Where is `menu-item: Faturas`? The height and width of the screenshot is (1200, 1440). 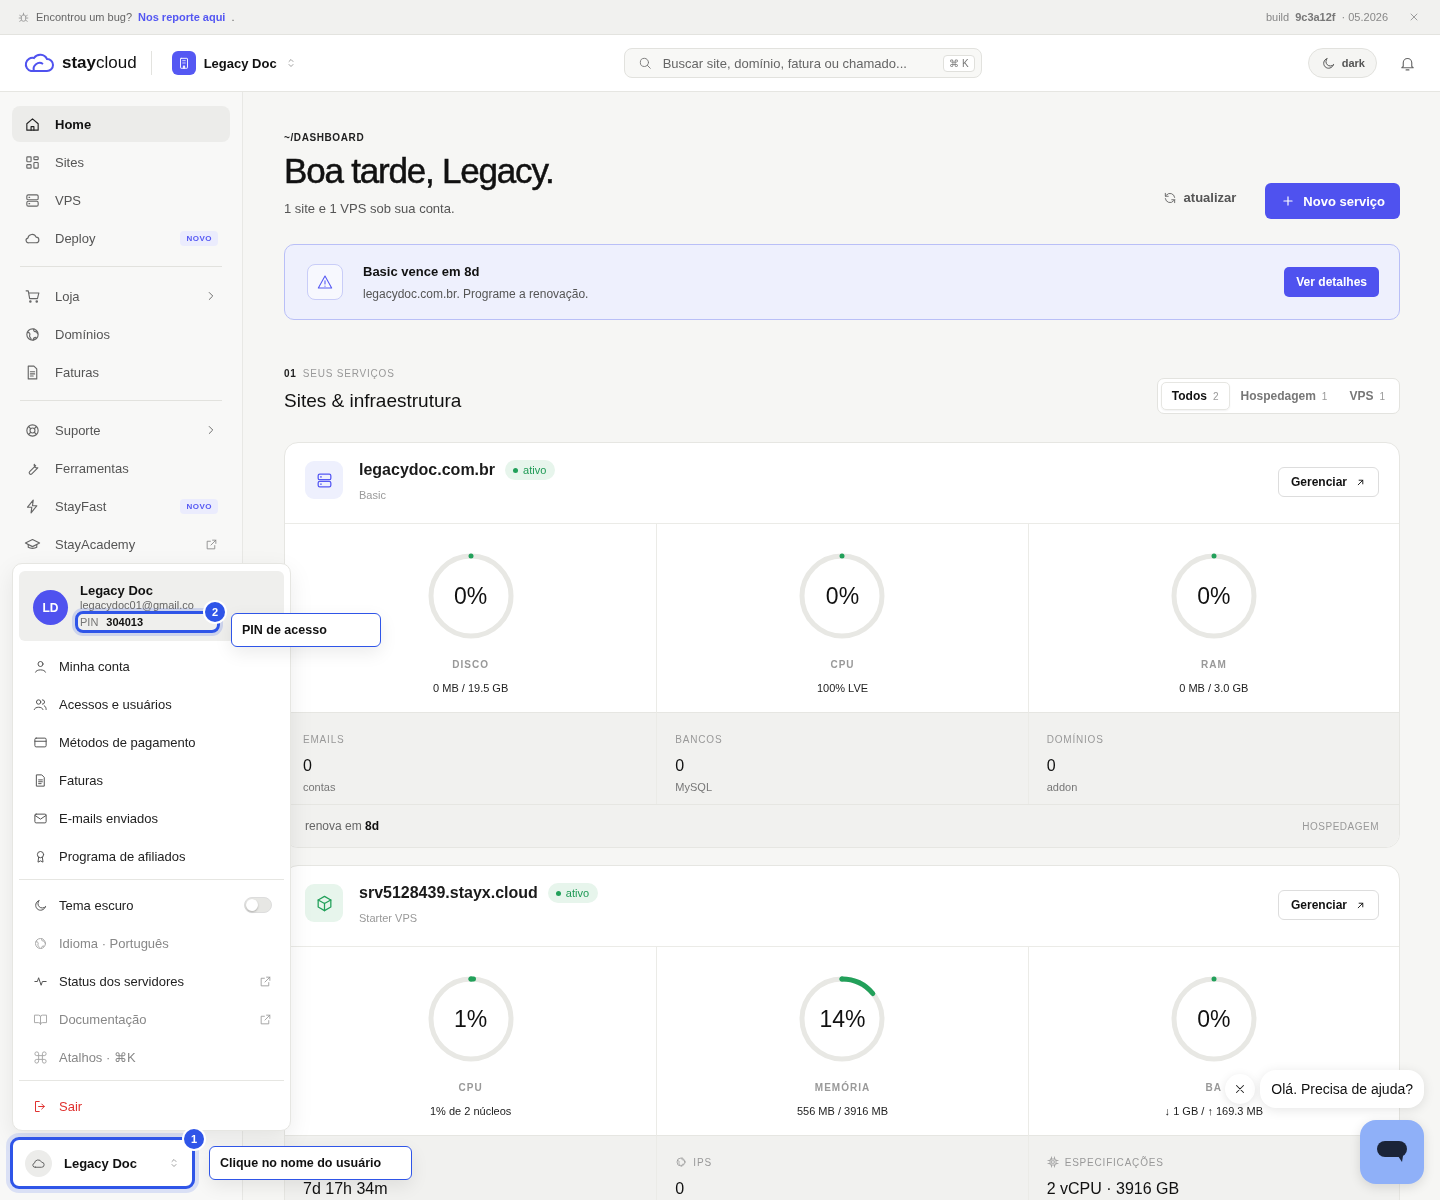 menu-item: Faturas is located at coordinates (151, 780).